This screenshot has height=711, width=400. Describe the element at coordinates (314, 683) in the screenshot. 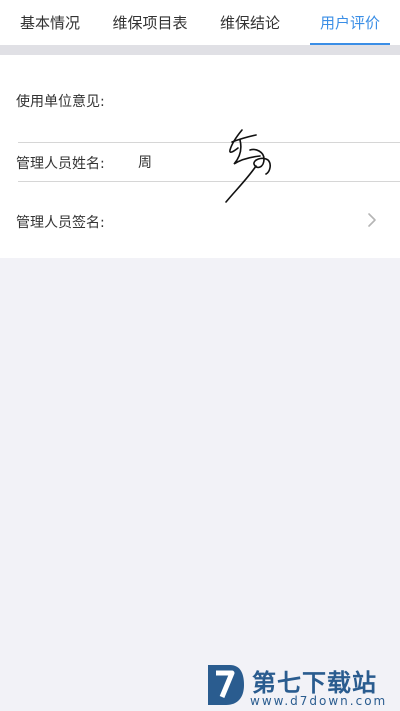

I see `watermark-title: 第七下载站` at that location.